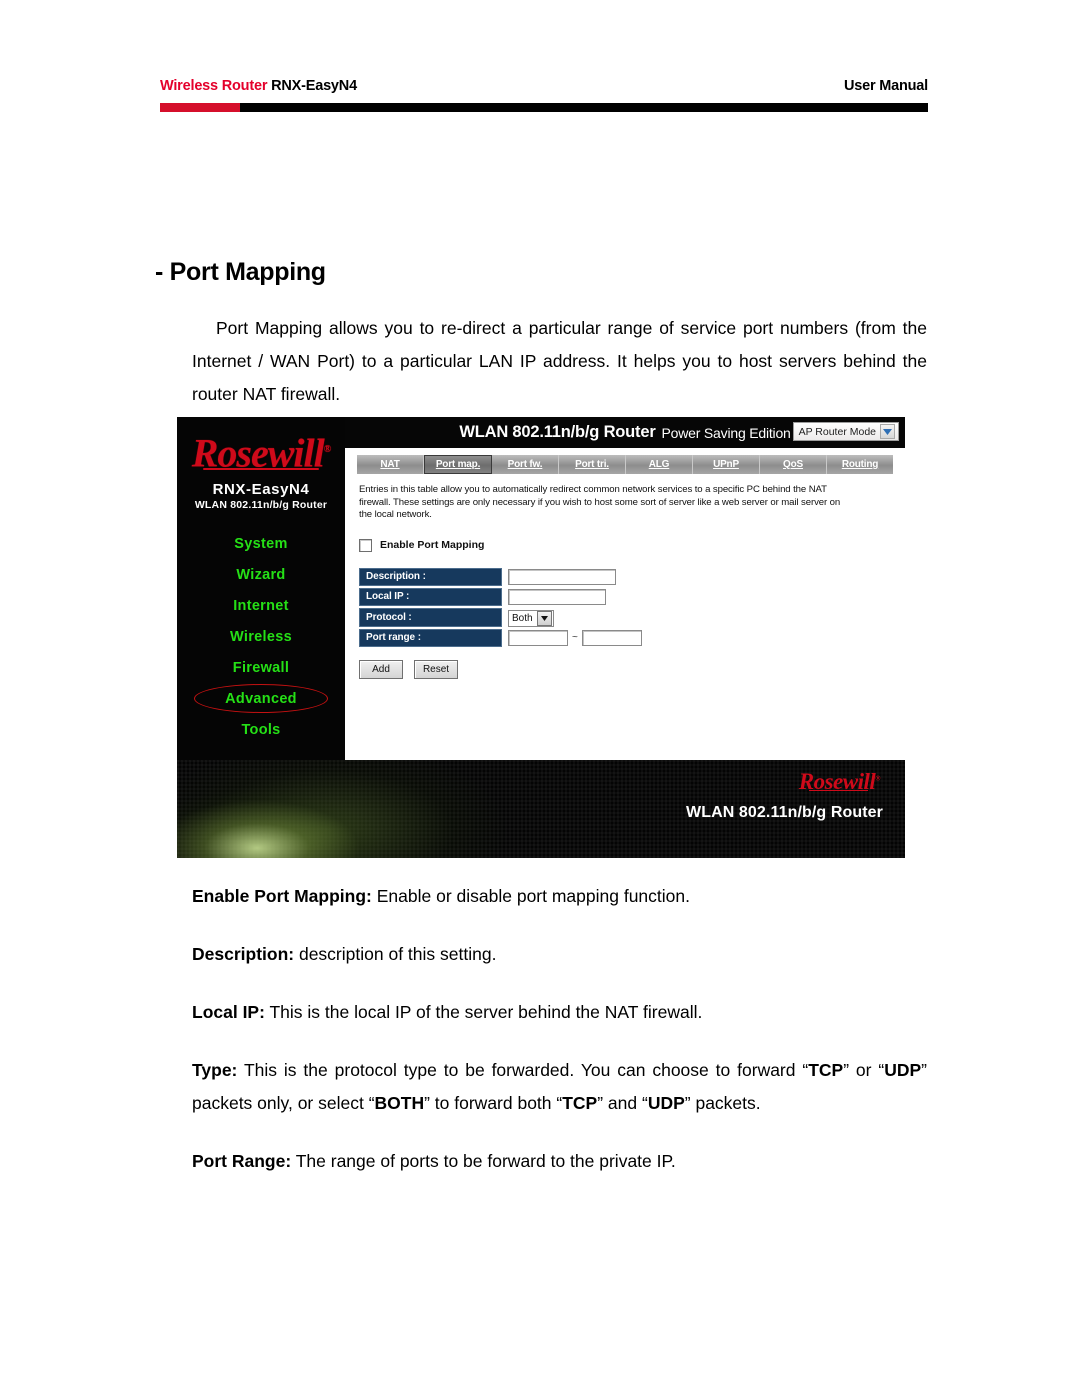  Describe the element at coordinates (312, 86) in the screenshot. I see `header-model: RNX-EasyN4` at that location.